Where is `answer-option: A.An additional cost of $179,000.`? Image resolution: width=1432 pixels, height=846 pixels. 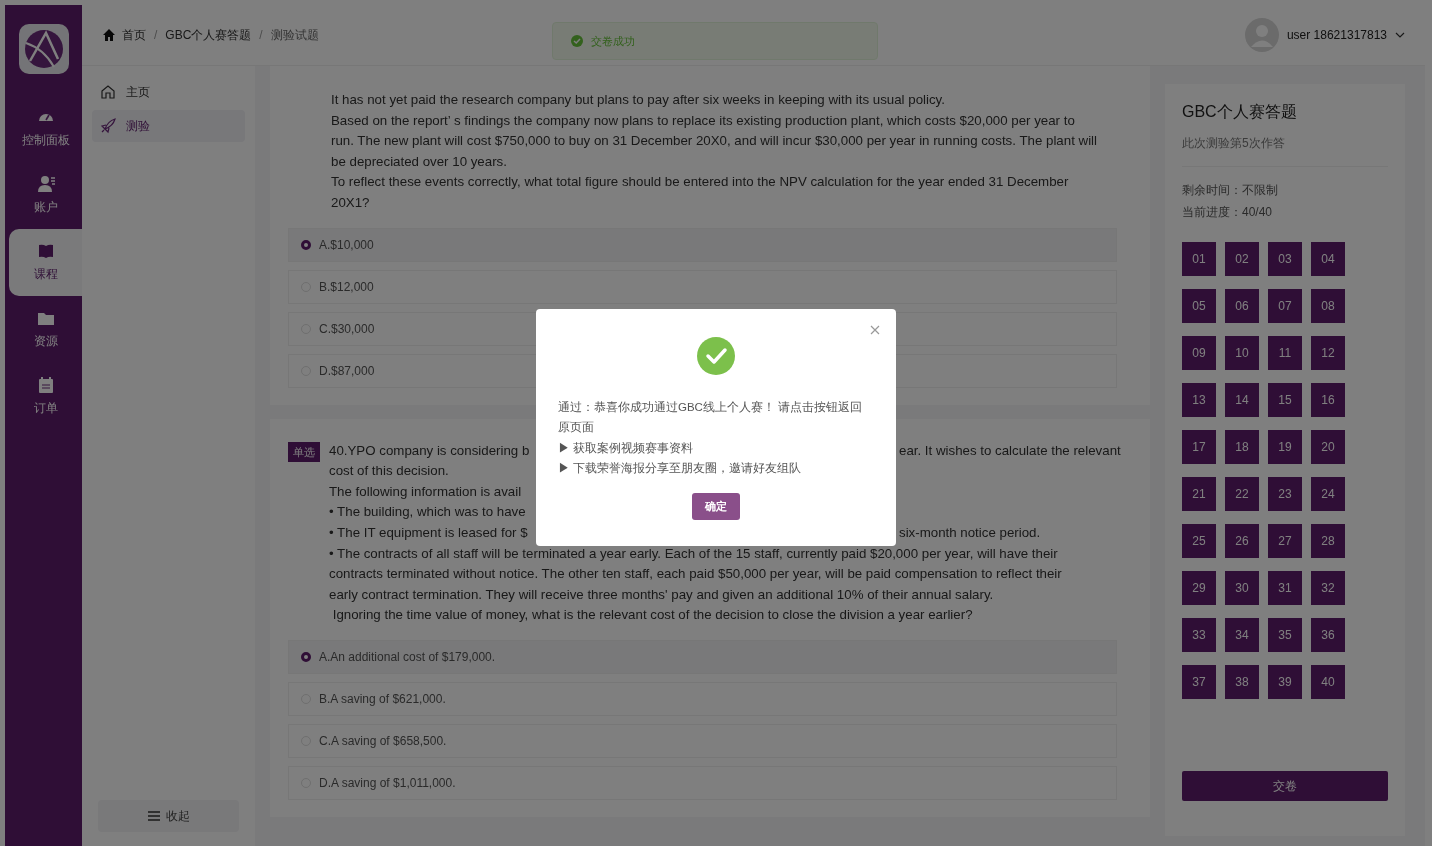 answer-option: A.An additional cost of $179,000. is located at coordinates (702, 656).